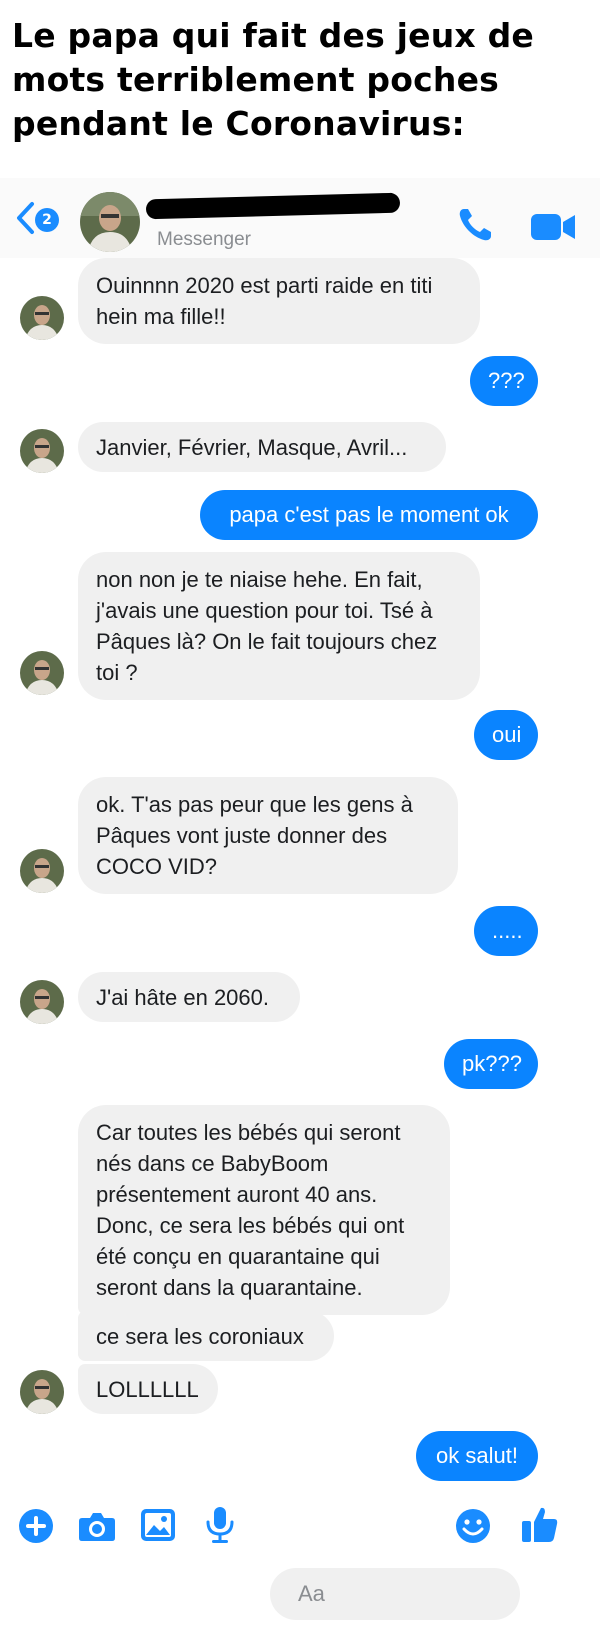 The width and height of the screenshot is (600, 1636). Describe the element at coordinates (540, 1524) in the screenshot. I see `thumbs-up-icon` at that location.